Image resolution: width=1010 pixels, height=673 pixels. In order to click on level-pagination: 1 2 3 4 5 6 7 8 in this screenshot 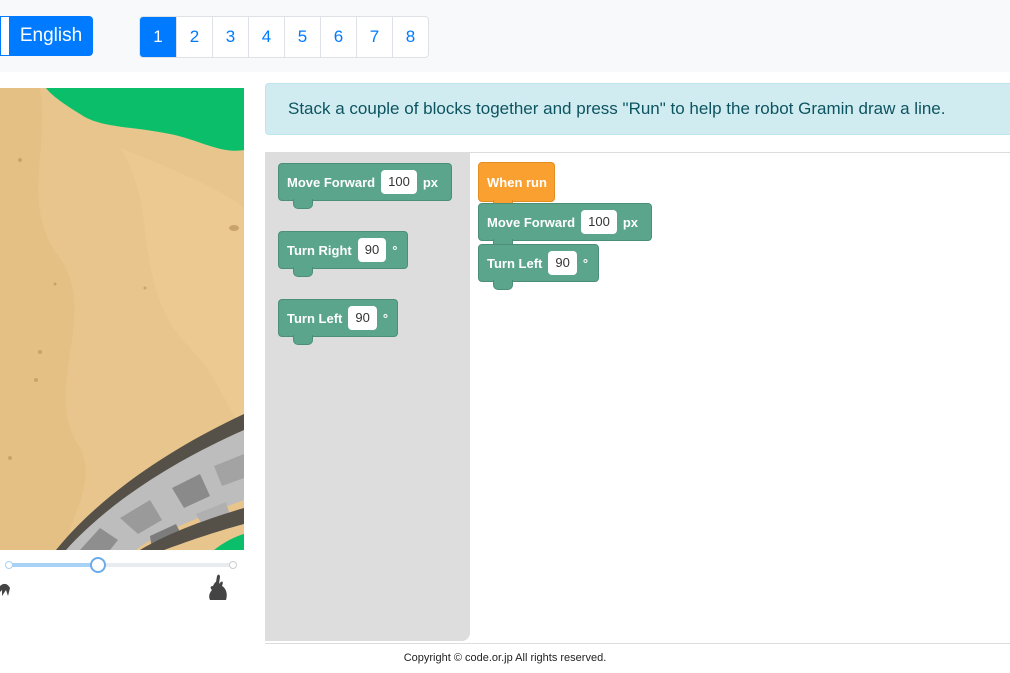, I will do `click(284, 37)`.